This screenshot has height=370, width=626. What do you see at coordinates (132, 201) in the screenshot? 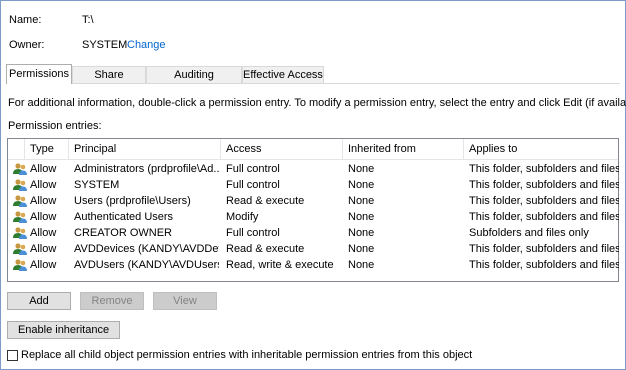
I see `cell-principal: Users (prdprofile\Users)` at bounding box center [132, 201].